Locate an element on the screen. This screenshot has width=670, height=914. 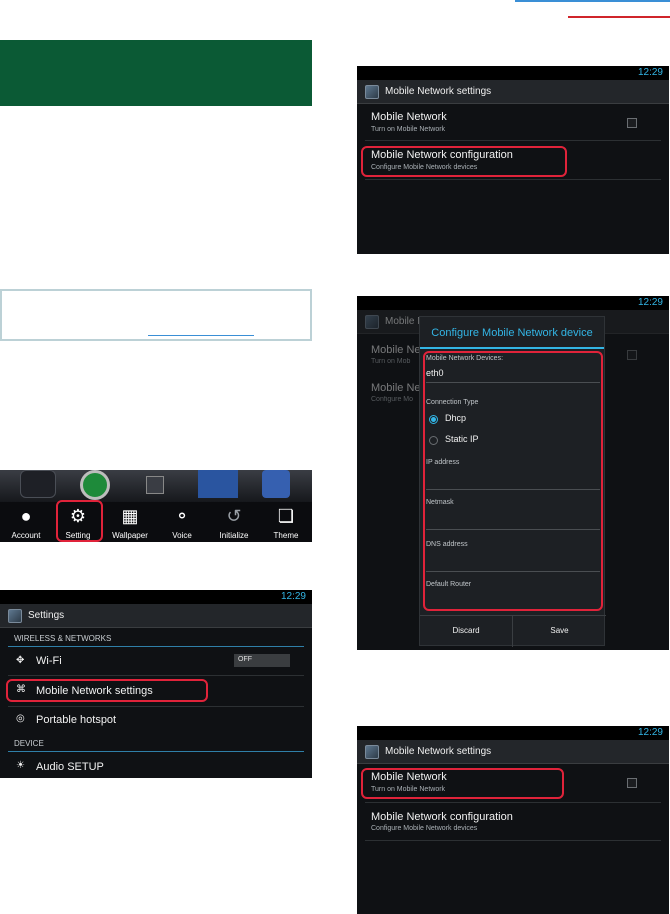
save-button: Save is located at coordinates (559, 631).